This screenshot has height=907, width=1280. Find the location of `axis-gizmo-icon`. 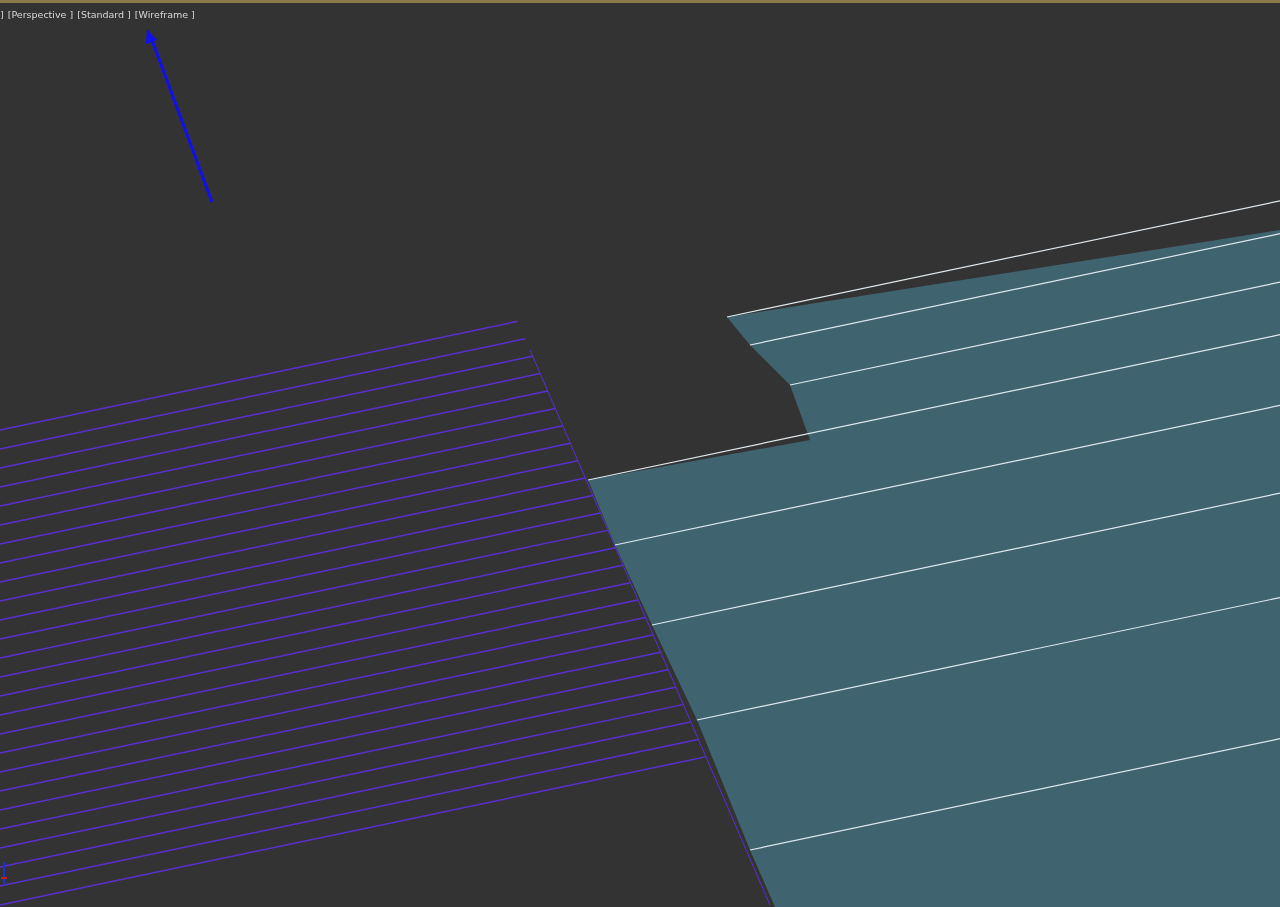

axis-gizmo-icon is located at coordinates (4, 873).